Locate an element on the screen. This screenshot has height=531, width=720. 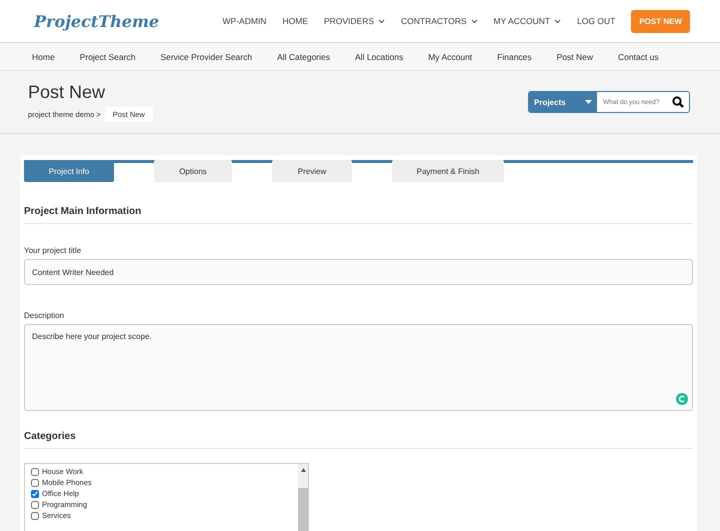
nav-link: My Account is located at coordinates (450, 57).